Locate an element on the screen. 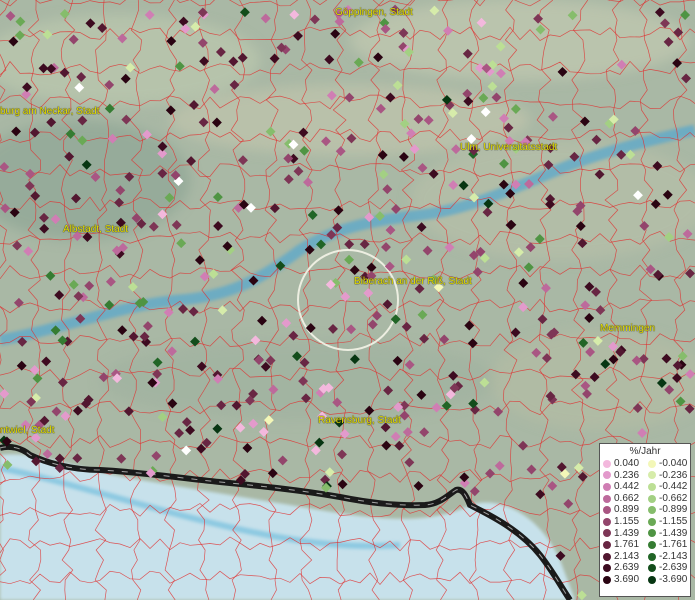 This screenshot has width=695, height=600. legend-entry-decrease: -1.155 is located at coordinates (667, 522).